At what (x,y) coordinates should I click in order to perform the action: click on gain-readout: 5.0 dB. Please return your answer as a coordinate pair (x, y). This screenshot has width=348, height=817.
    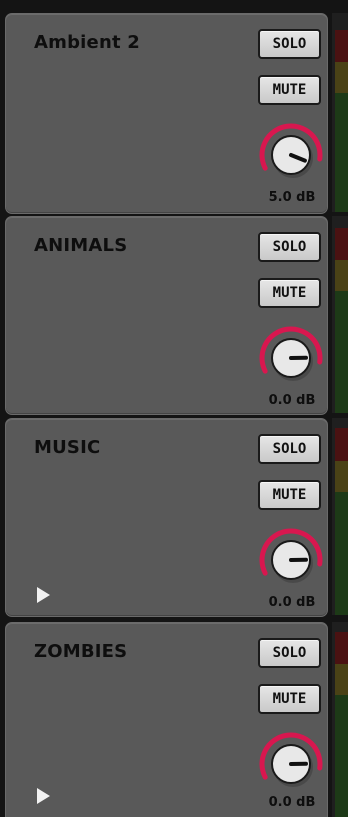
    Looking at the image, I should click on (292, 197).